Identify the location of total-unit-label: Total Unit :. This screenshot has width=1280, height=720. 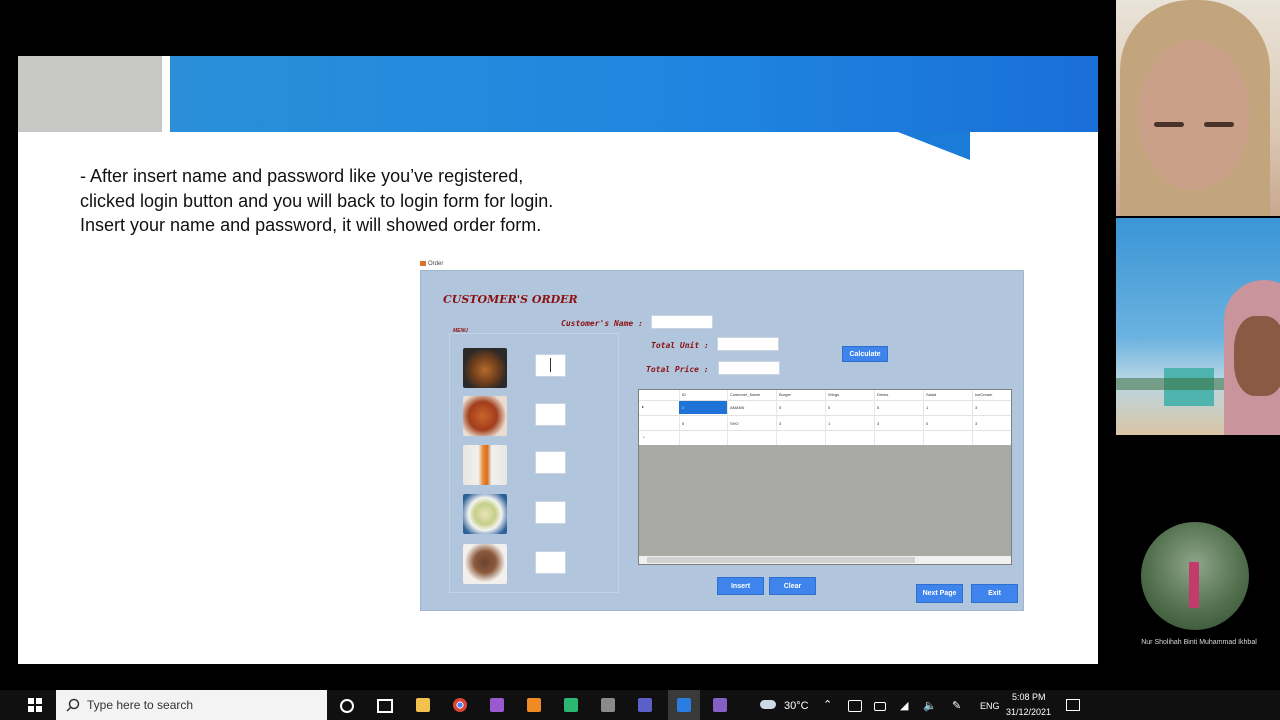
(680, 345).